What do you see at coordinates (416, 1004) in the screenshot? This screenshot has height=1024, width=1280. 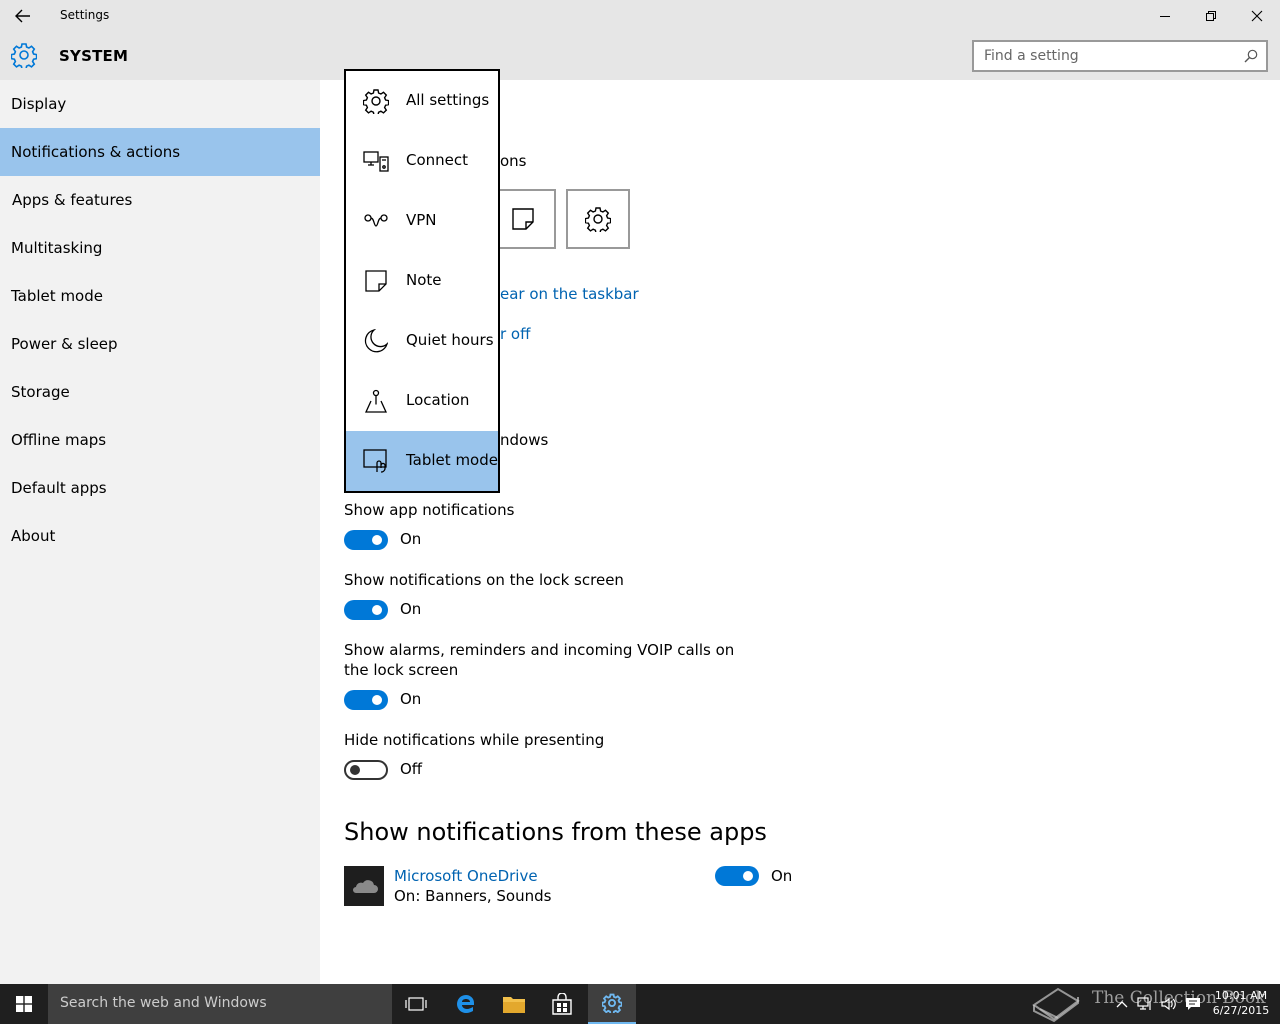 I see `task-view-button` at bounding box center [416, 1004].